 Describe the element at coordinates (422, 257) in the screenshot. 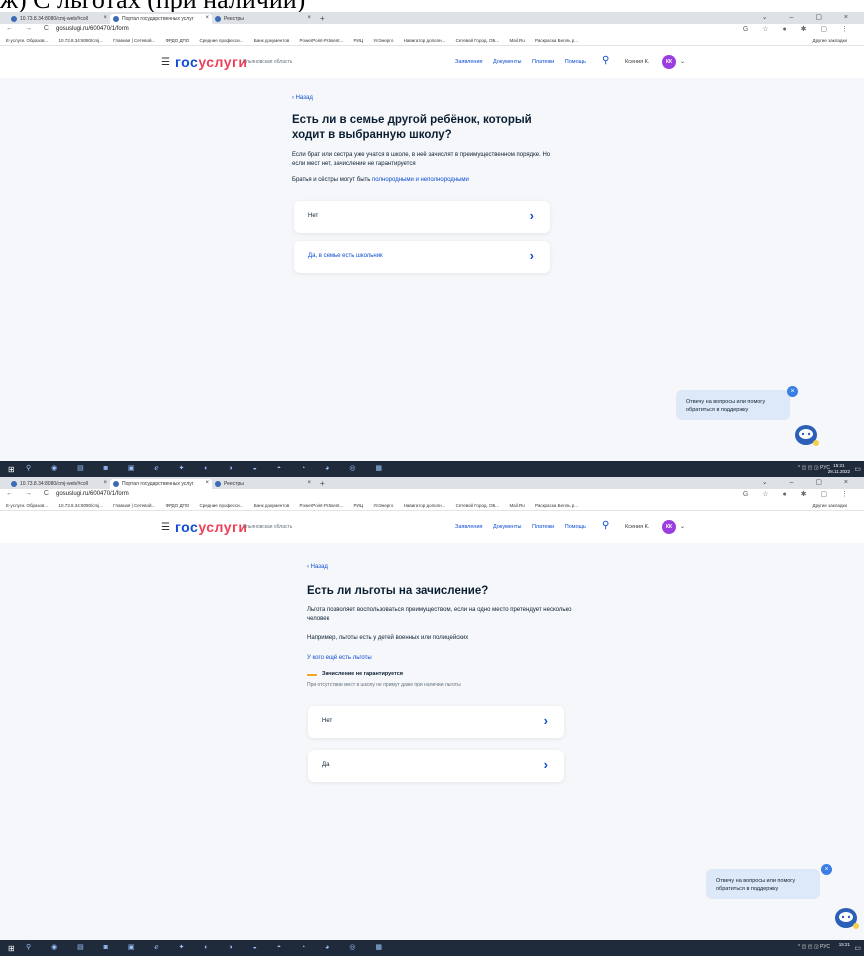

I see `option-yes-schoolchild: Да, в семье есть школьник ›` at that location.